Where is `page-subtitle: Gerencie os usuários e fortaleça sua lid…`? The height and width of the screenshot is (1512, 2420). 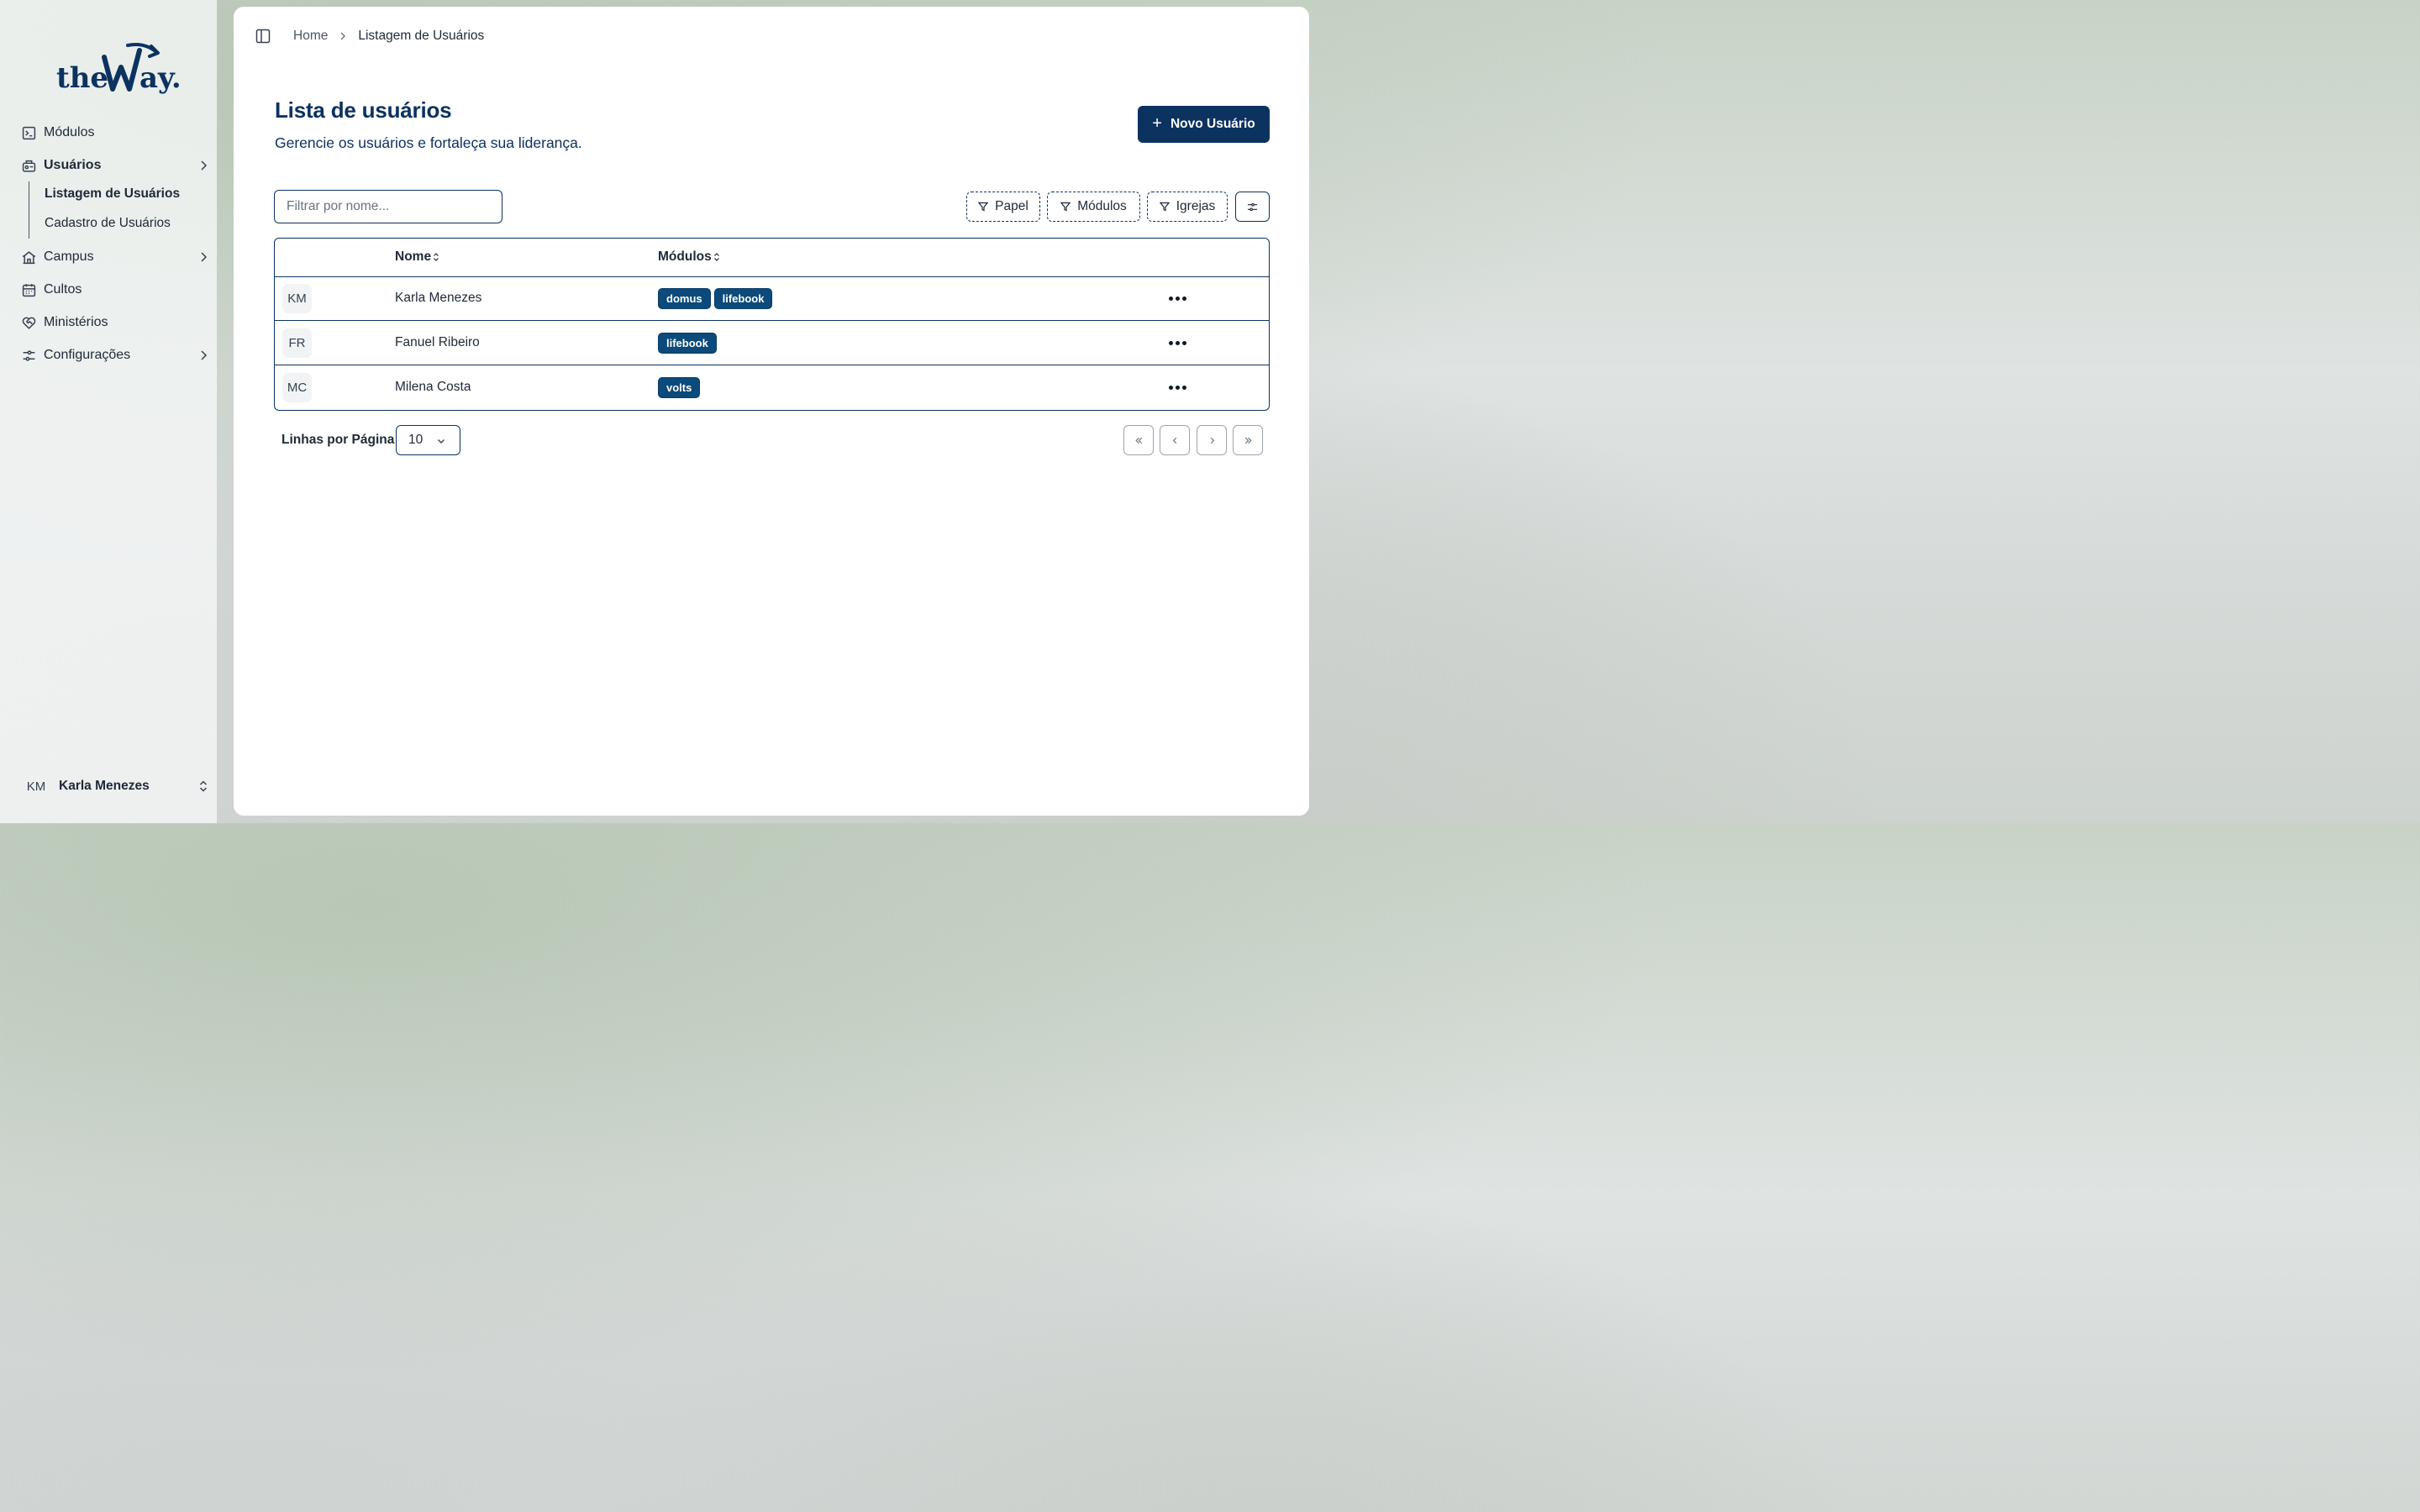
page-subtitle: Gerencie os usuários e fortaleça sua lid… is located at coordinates (428, 142).